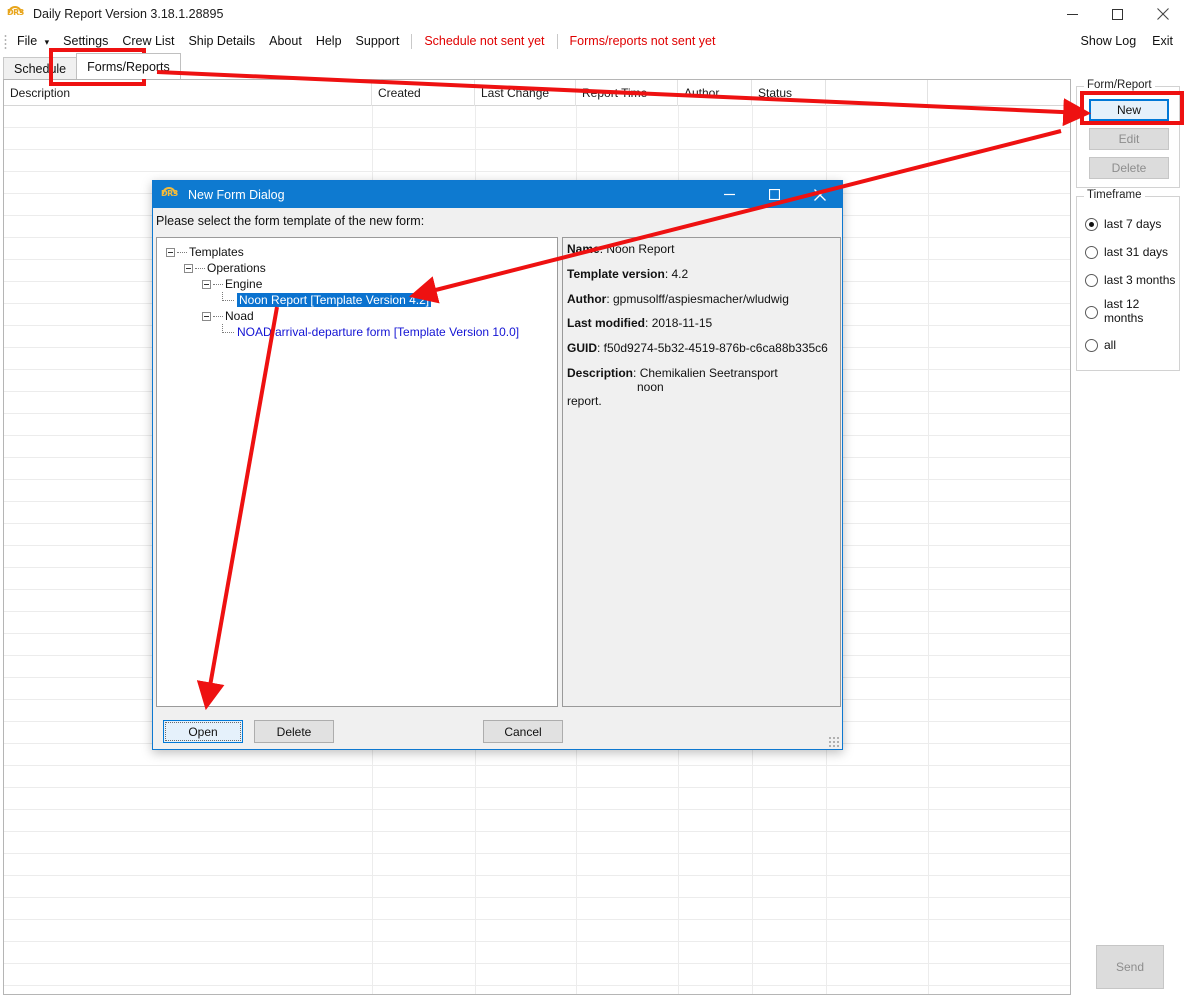 The height and width of the screenshot is (998, 1185). I want to click on detail-name: Name: Noon Report, so click(621, 249).